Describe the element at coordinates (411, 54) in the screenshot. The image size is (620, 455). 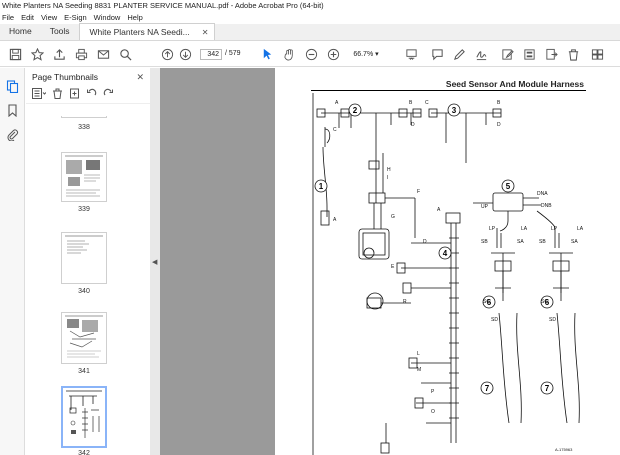
I see `page-layout-icon` at that location.